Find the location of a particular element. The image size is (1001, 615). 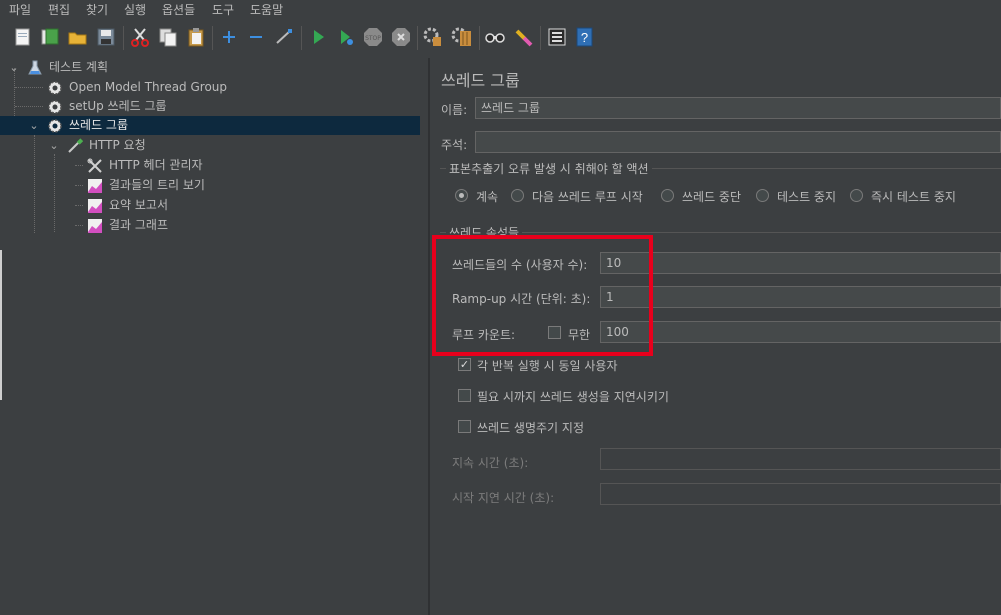

pipette-icon is located at coordinates (75, 146).